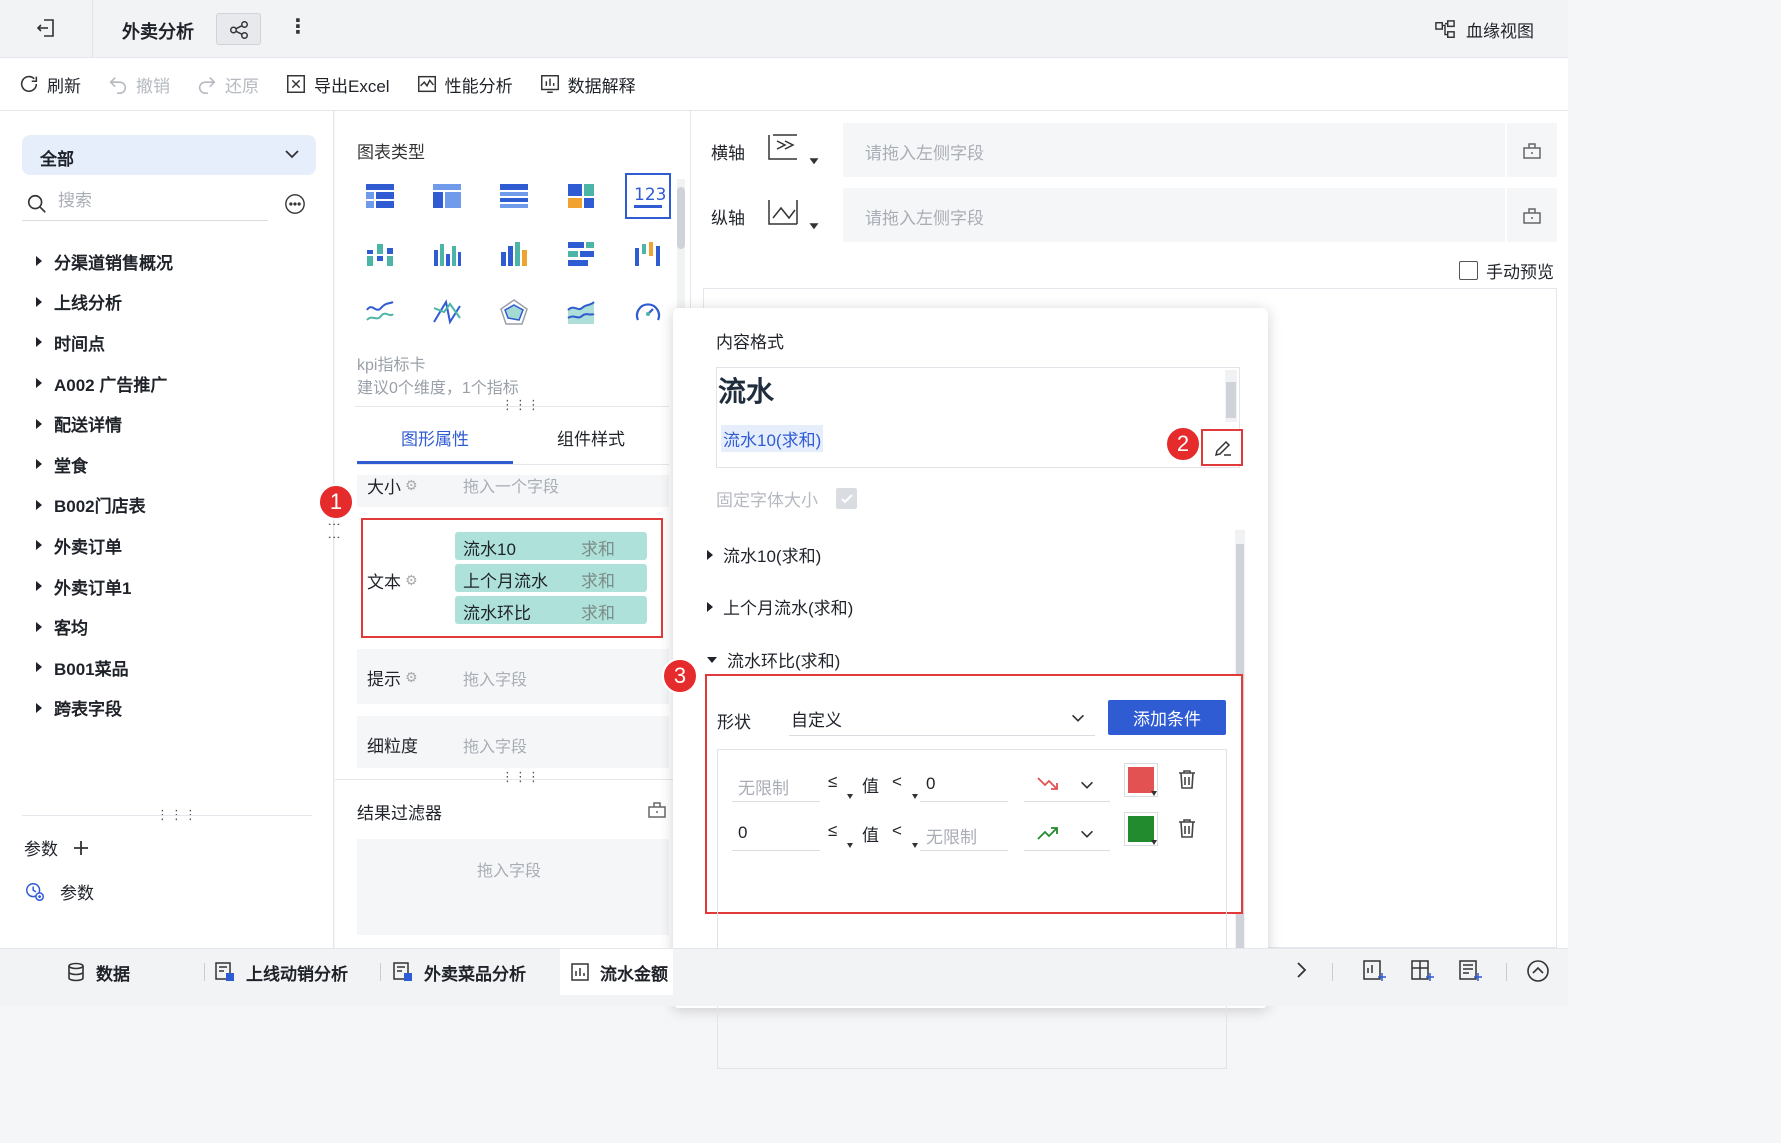 The width and height of the screenshot is (1781, 1143). Describe the element at coordinates (513, 742) in the screenshot. I see `granularity-row: 细粒度 拖入字段` at that location.